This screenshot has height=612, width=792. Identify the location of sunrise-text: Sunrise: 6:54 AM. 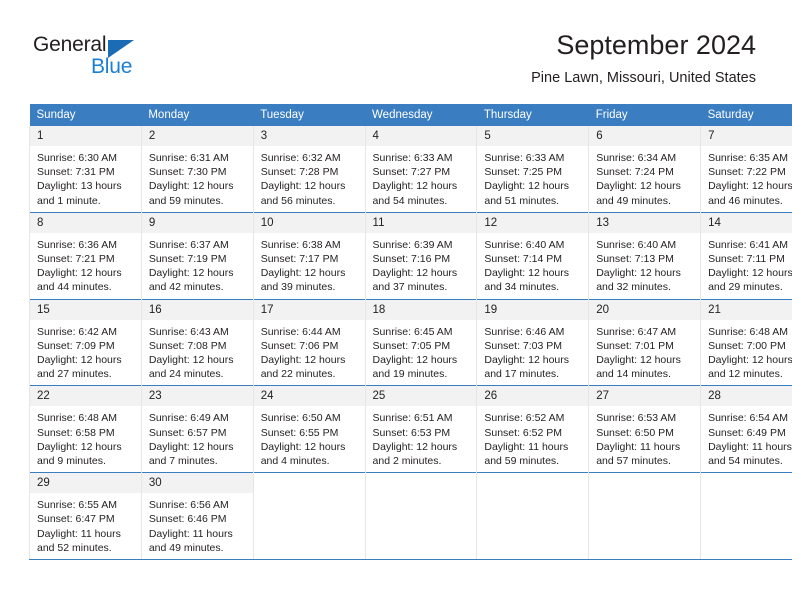
(748, 418).